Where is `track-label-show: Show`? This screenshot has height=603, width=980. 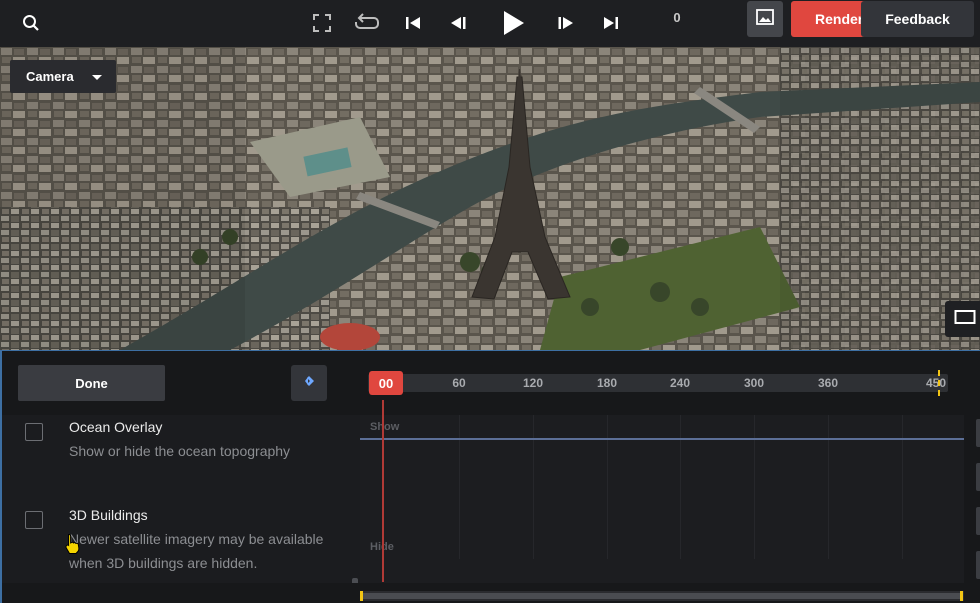 track-label-show: Show is located at coordinates (385, 427).